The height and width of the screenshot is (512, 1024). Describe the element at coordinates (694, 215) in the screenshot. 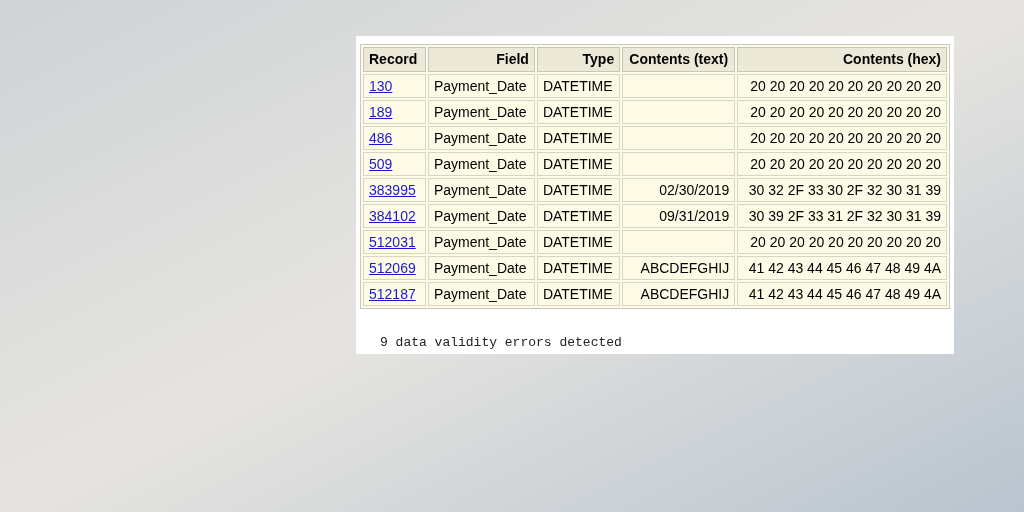

I see `table-cell: 09/31/2019` at that location.